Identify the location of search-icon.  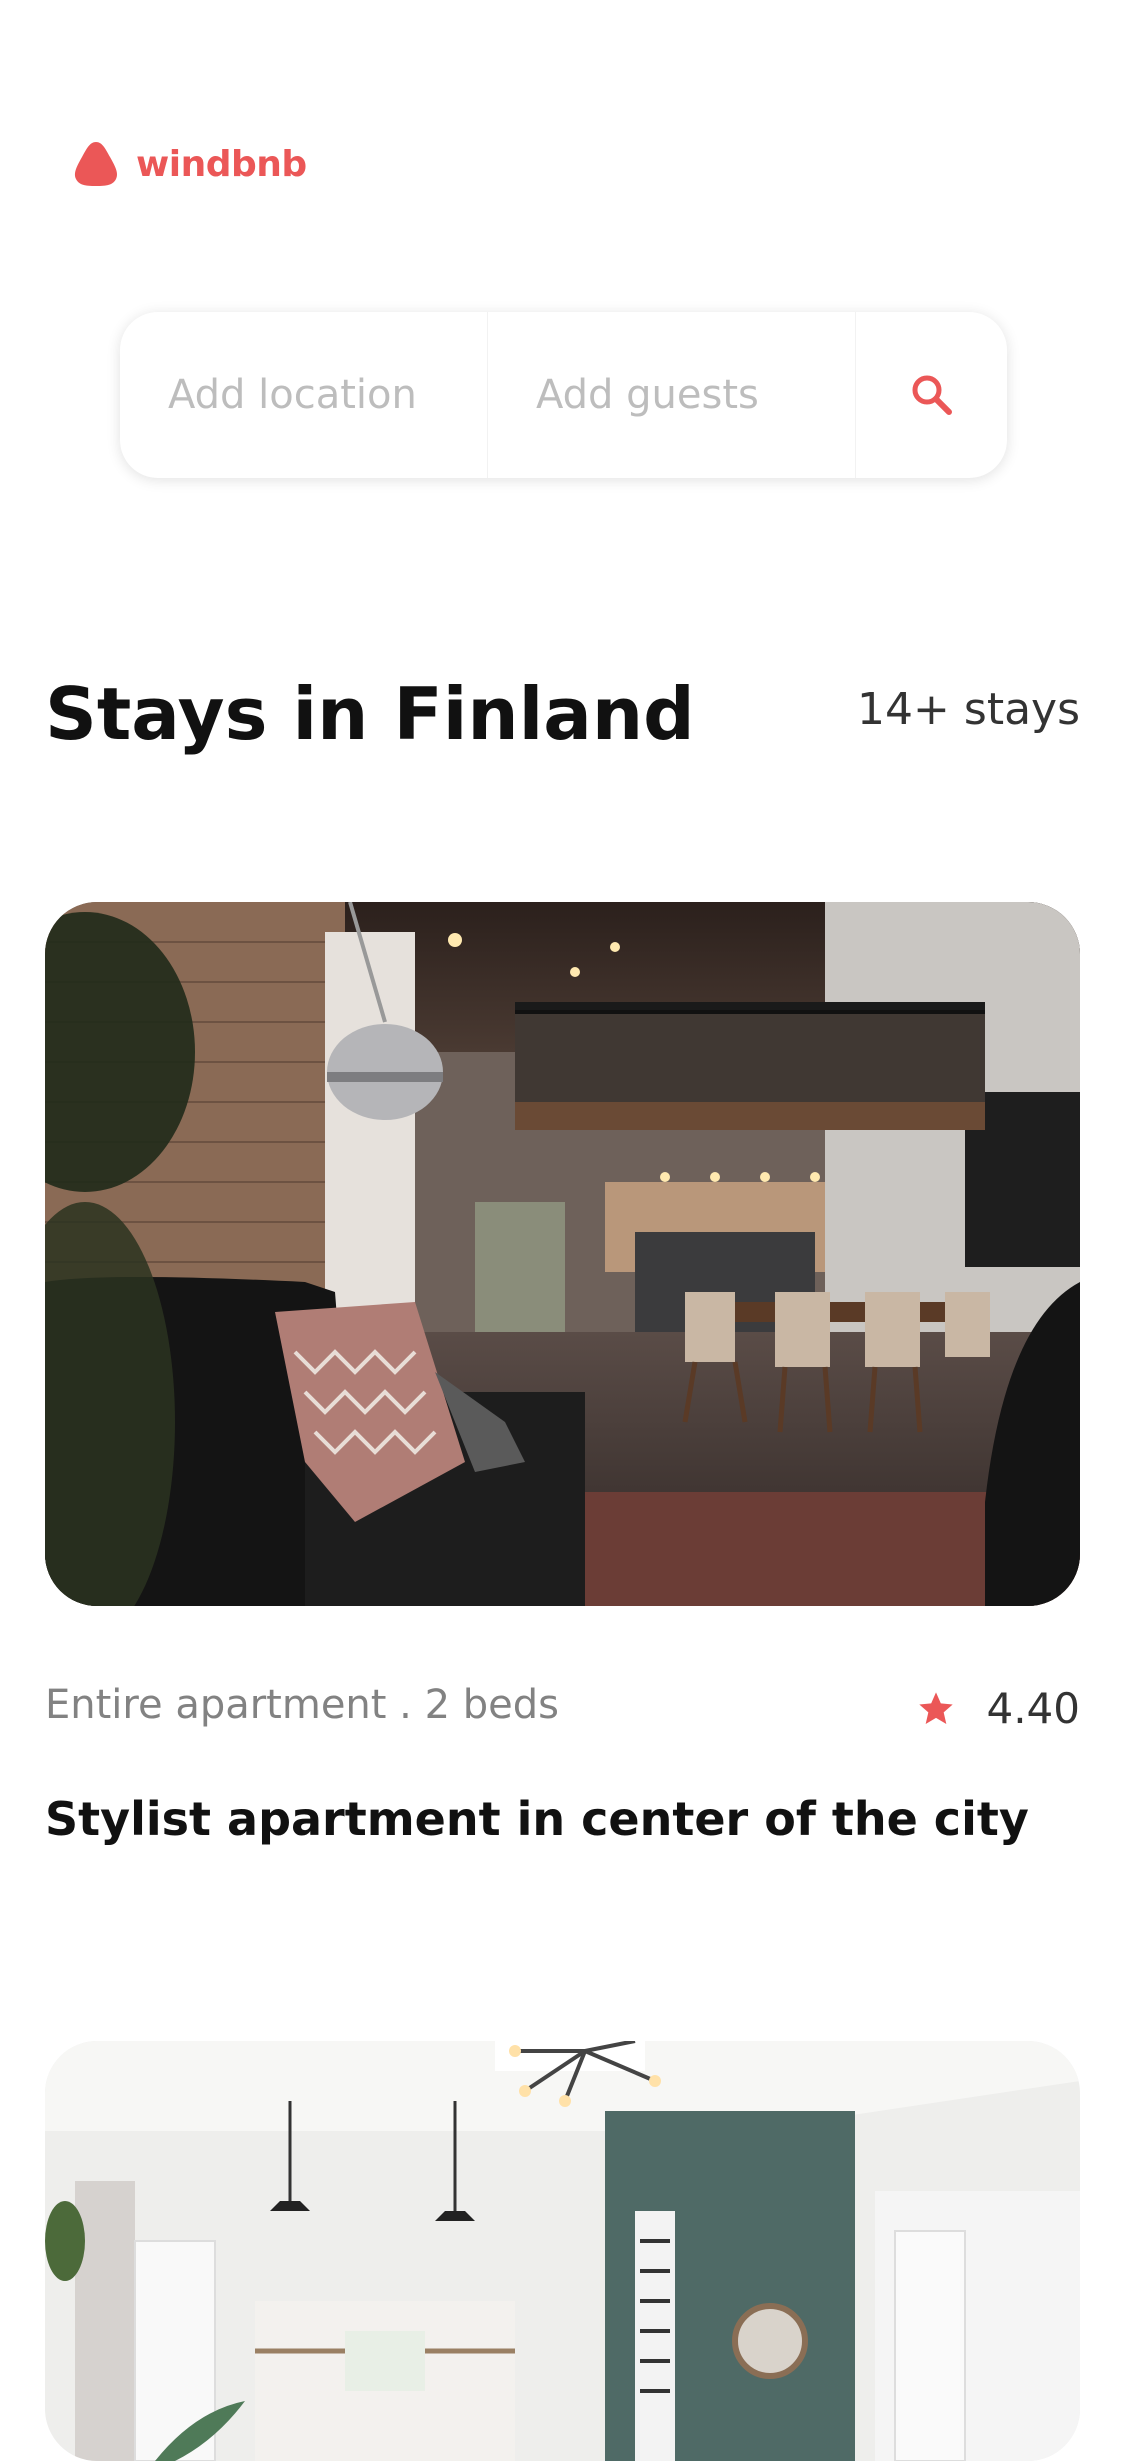
(932, 395).